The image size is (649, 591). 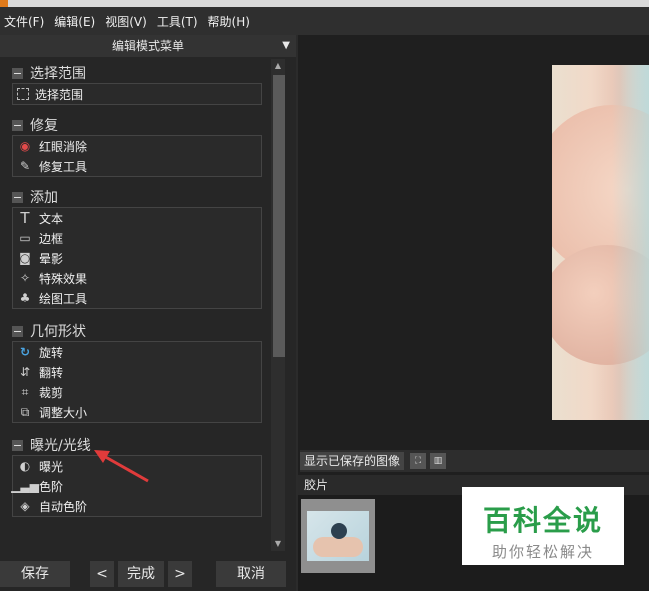 I want to click on tool-flip: ⇵ 翻转, so click(x=137, y=372).